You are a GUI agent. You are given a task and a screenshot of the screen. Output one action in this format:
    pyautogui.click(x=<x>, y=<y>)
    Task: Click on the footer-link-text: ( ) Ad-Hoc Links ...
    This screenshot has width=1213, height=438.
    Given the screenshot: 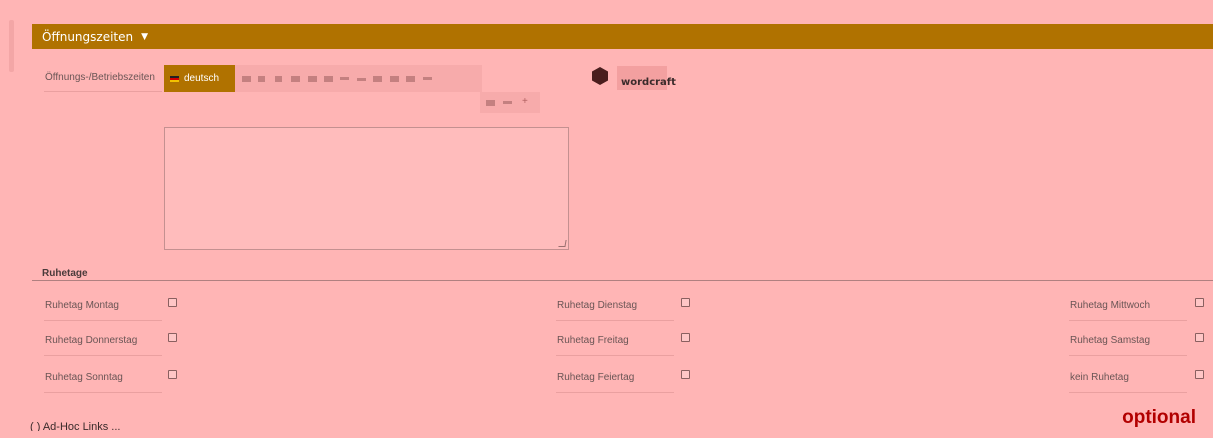 What is the action you would take?
    pyautogui.click(x=75, y=426)
    